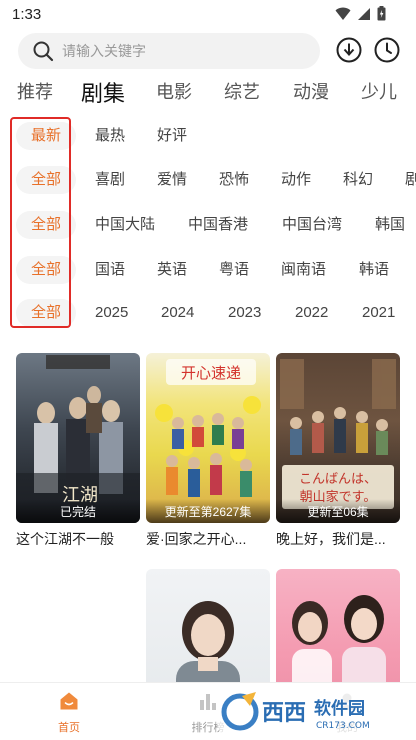  Describe the element at coordinates (69, 728) in the screenshot. I see `nav-label: 首页` at that location.